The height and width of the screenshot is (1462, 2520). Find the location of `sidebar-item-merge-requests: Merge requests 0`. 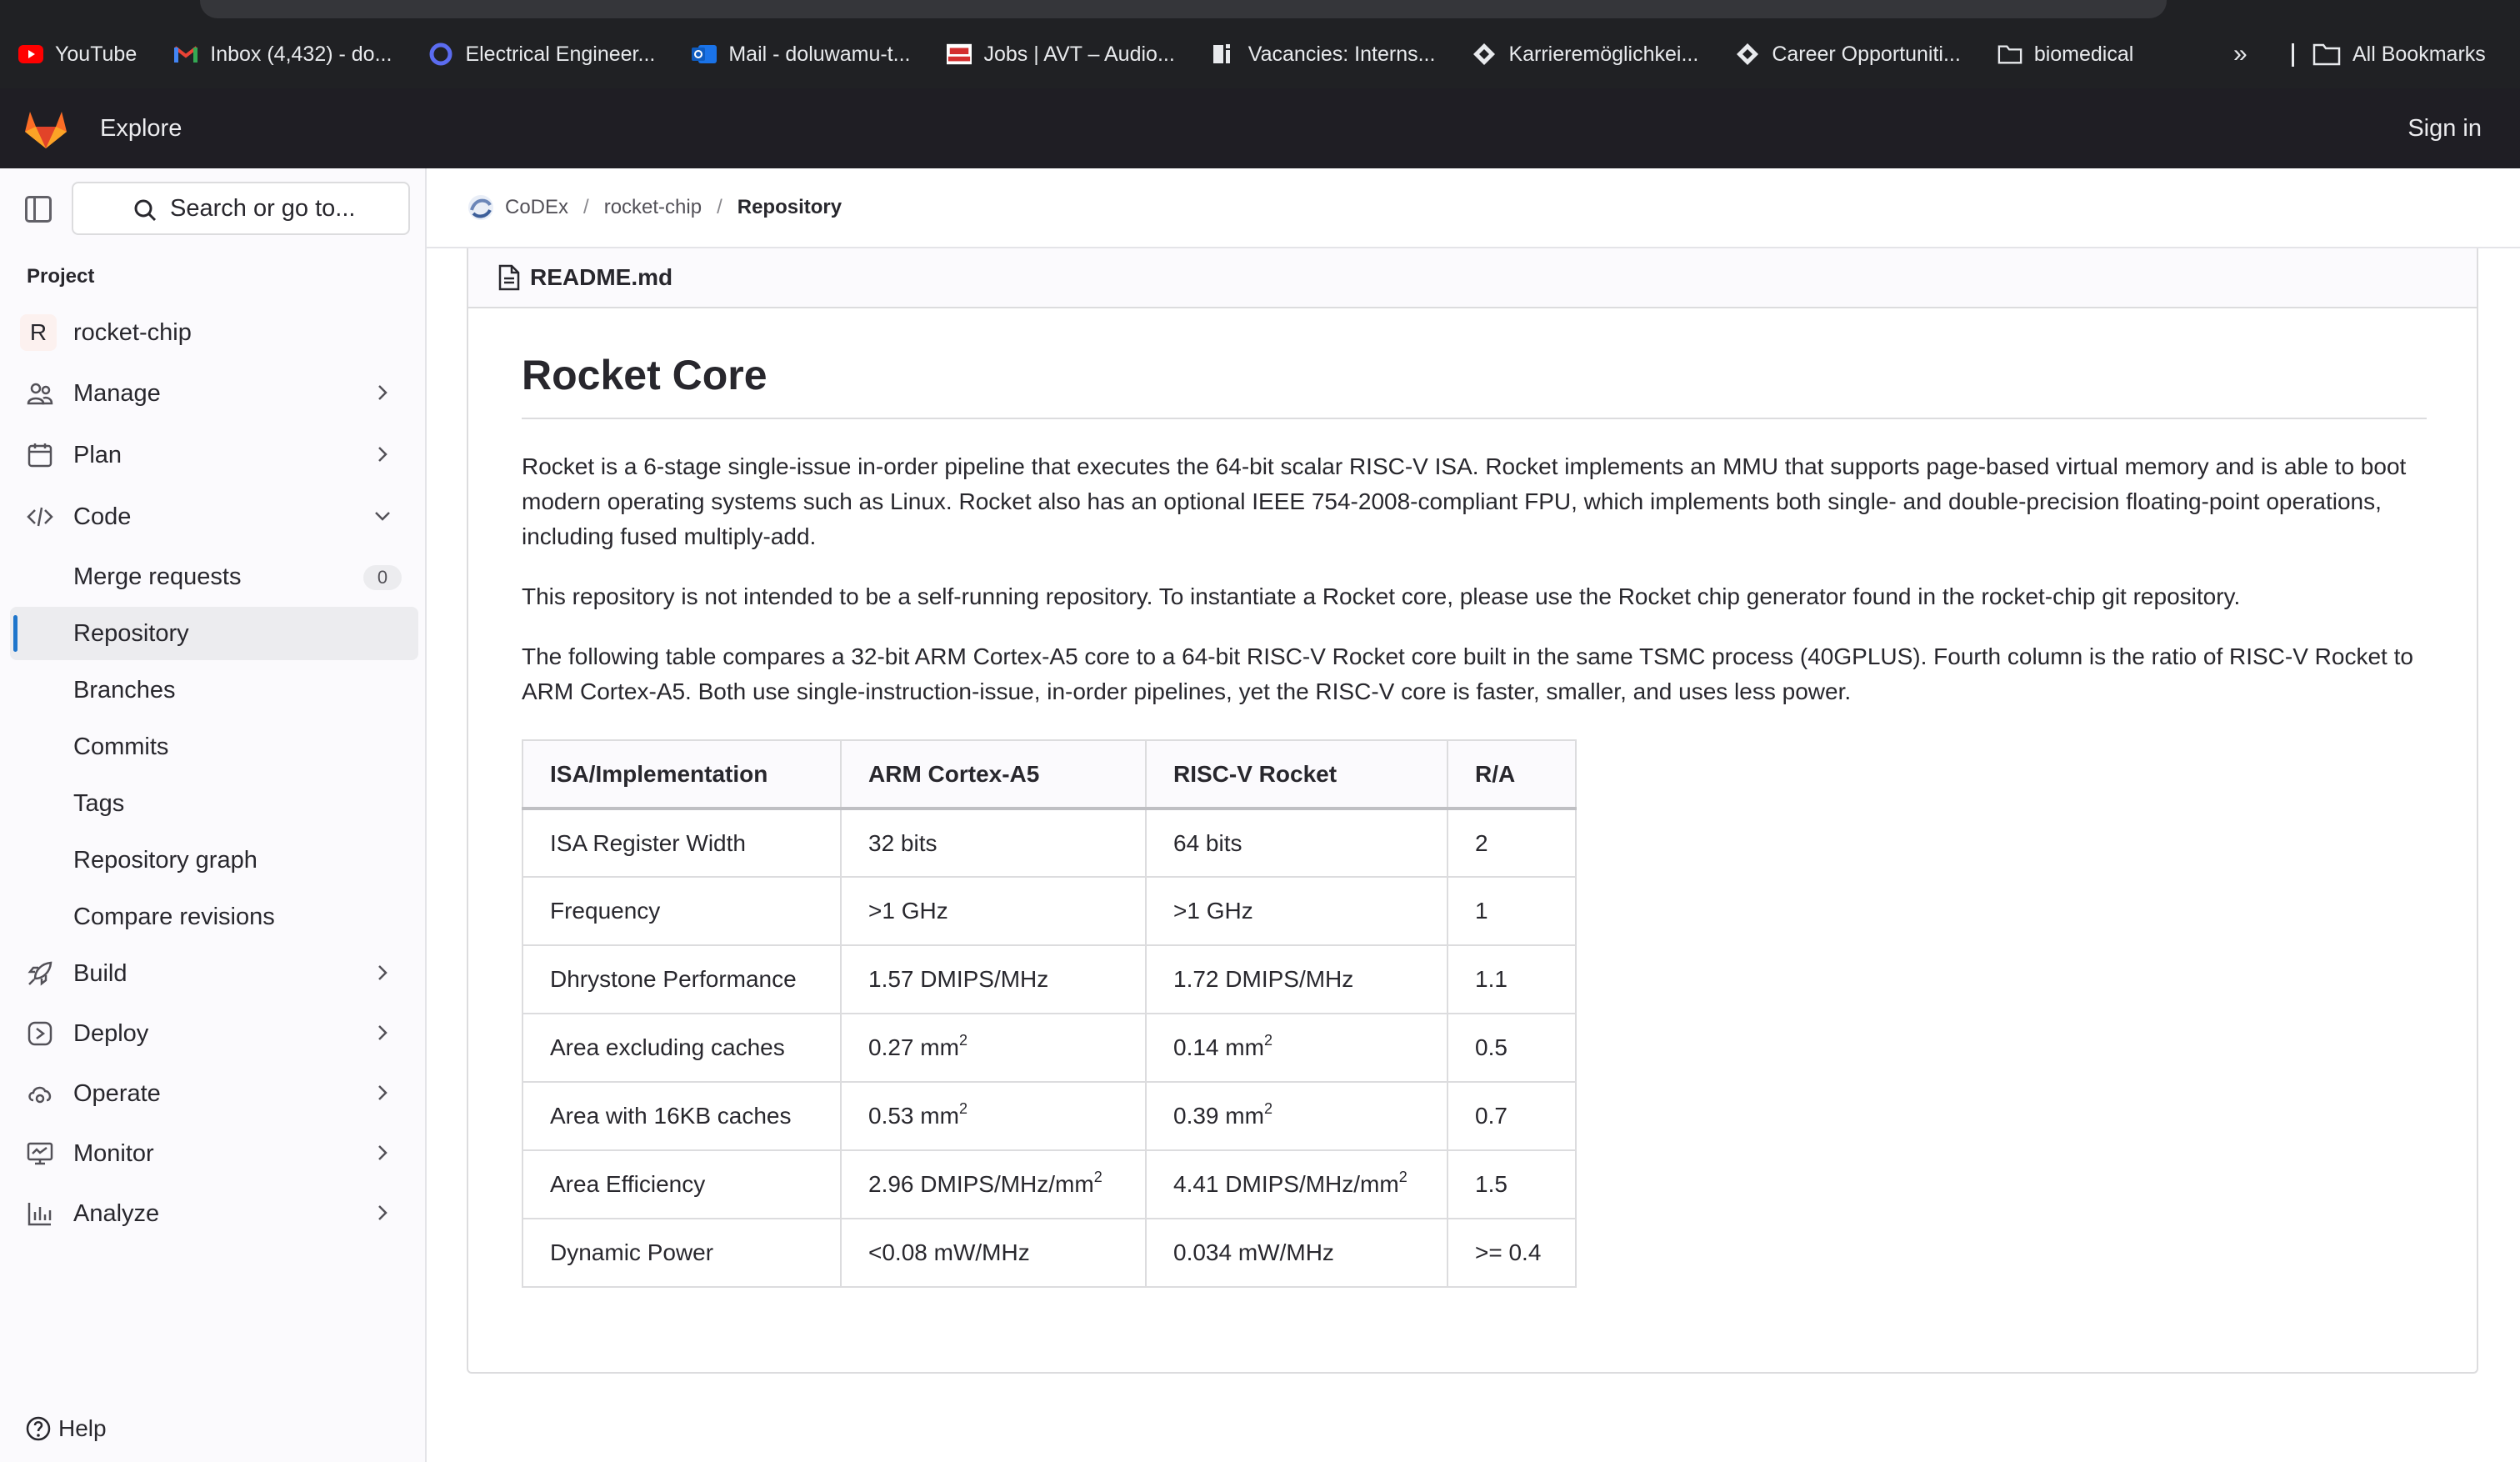

sidebar-item-merge-requests: Merge requests 0 is located at coordinates (214, 576).